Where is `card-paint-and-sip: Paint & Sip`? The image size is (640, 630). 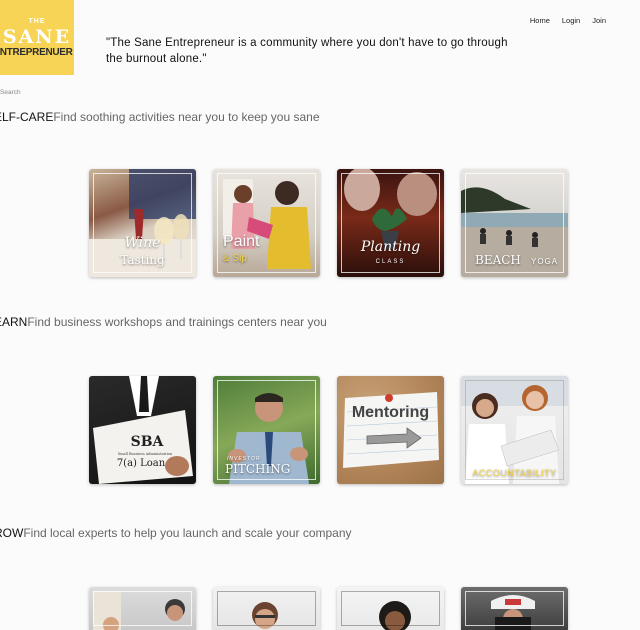 card-paint-and-sip: Paint & Sip is located at coordinates (266, 223).